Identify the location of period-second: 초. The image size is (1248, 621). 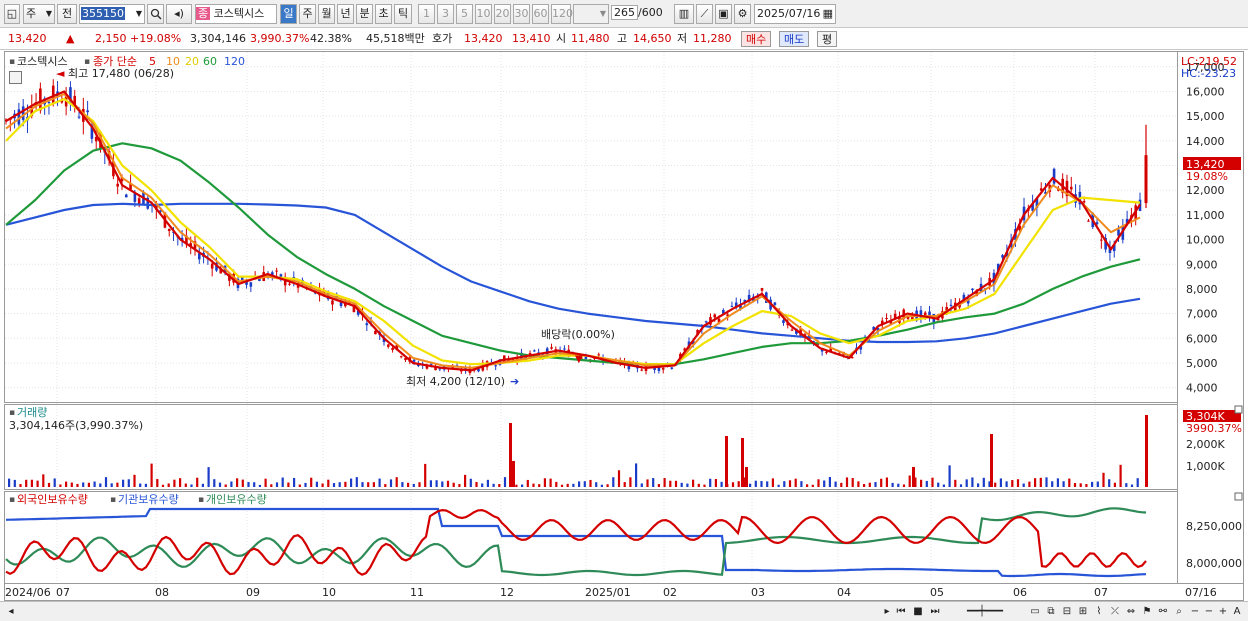
(383, 14).